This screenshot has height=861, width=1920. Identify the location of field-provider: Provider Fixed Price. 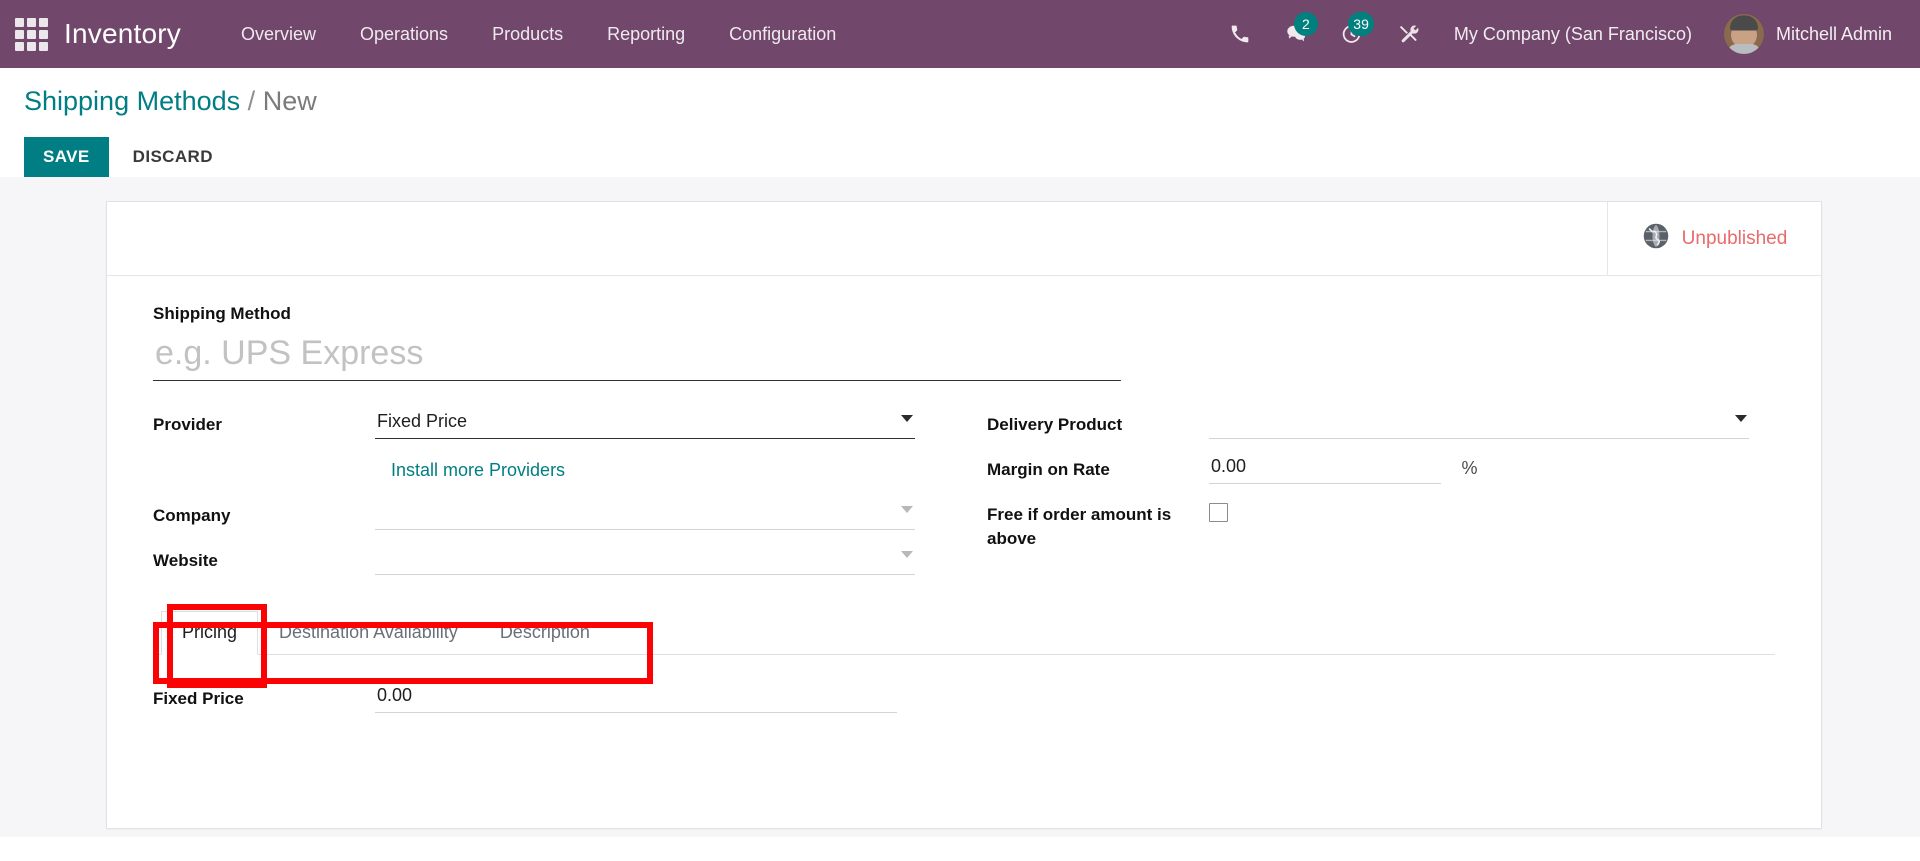
(534, 424).